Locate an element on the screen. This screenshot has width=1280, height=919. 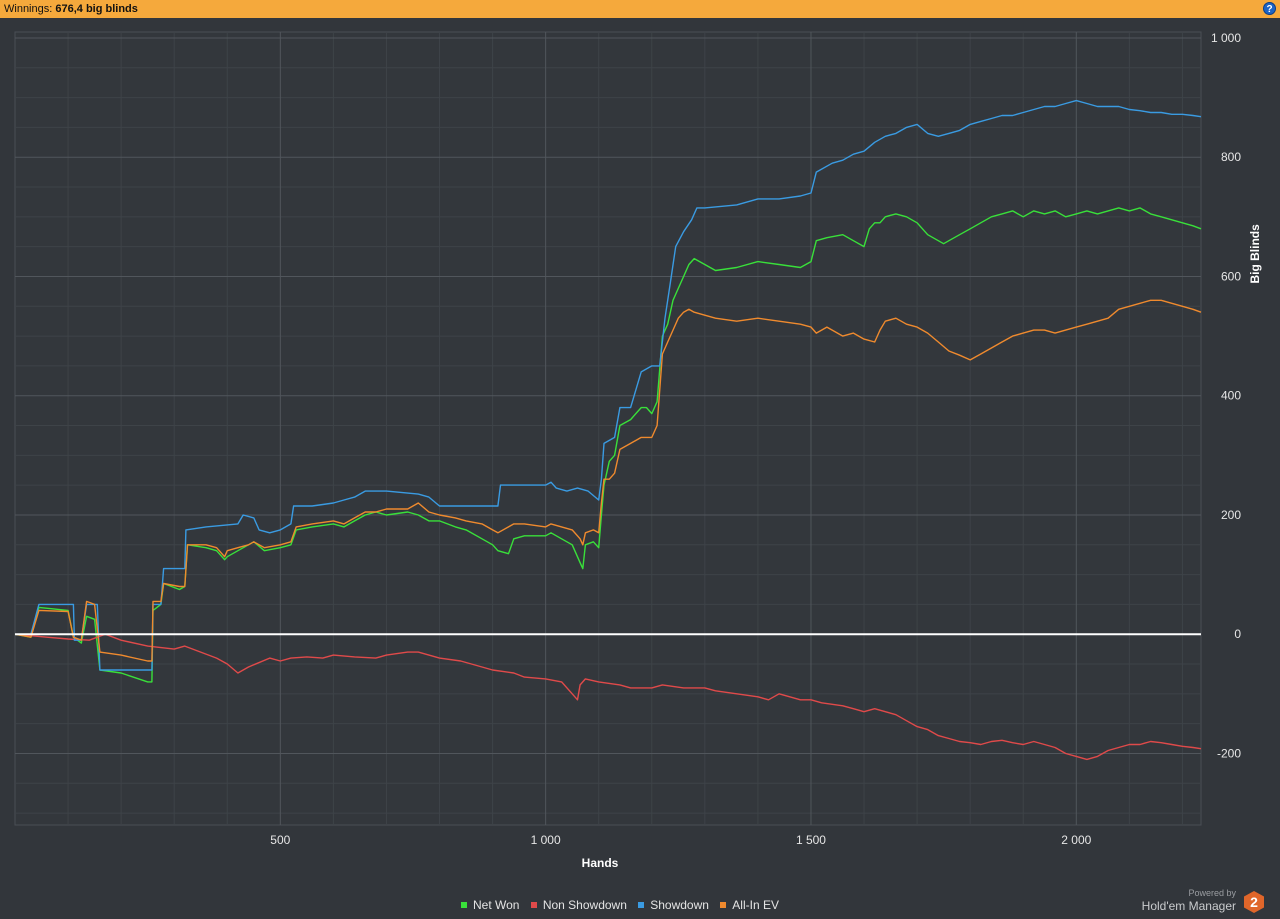
y-tick-label: 400 is located at coordinates (1231, 396).